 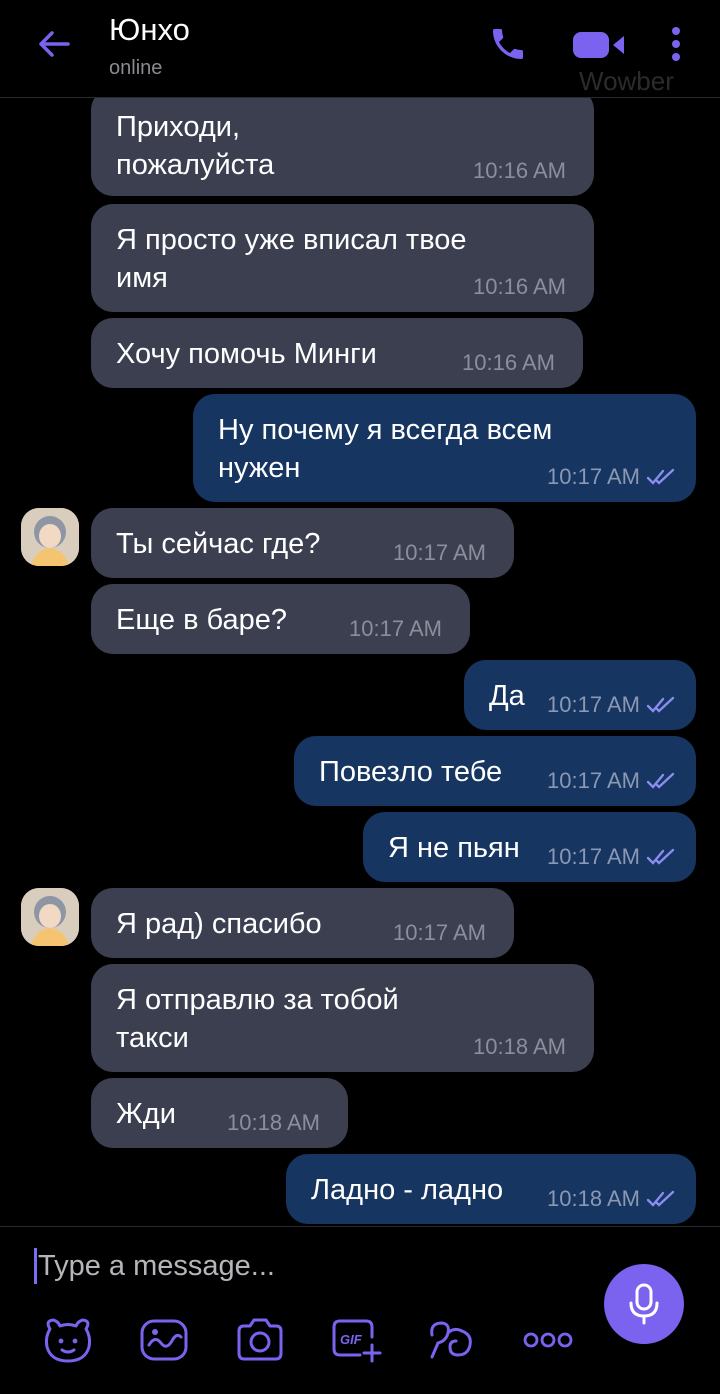 What do you see at coordinates (218, 544) in the screenshot?
I see `message-text: Ты сейчас где?` at bounding box center [218, 544].